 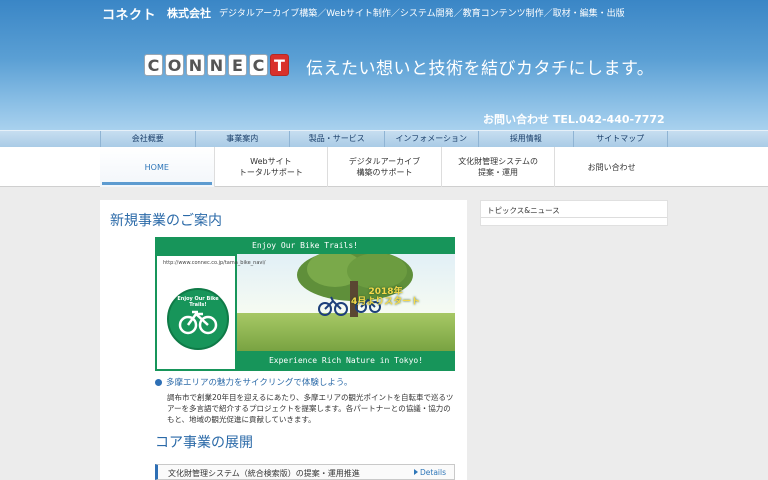 I want to click on brand-letter: O, so click(x=174, y=65).